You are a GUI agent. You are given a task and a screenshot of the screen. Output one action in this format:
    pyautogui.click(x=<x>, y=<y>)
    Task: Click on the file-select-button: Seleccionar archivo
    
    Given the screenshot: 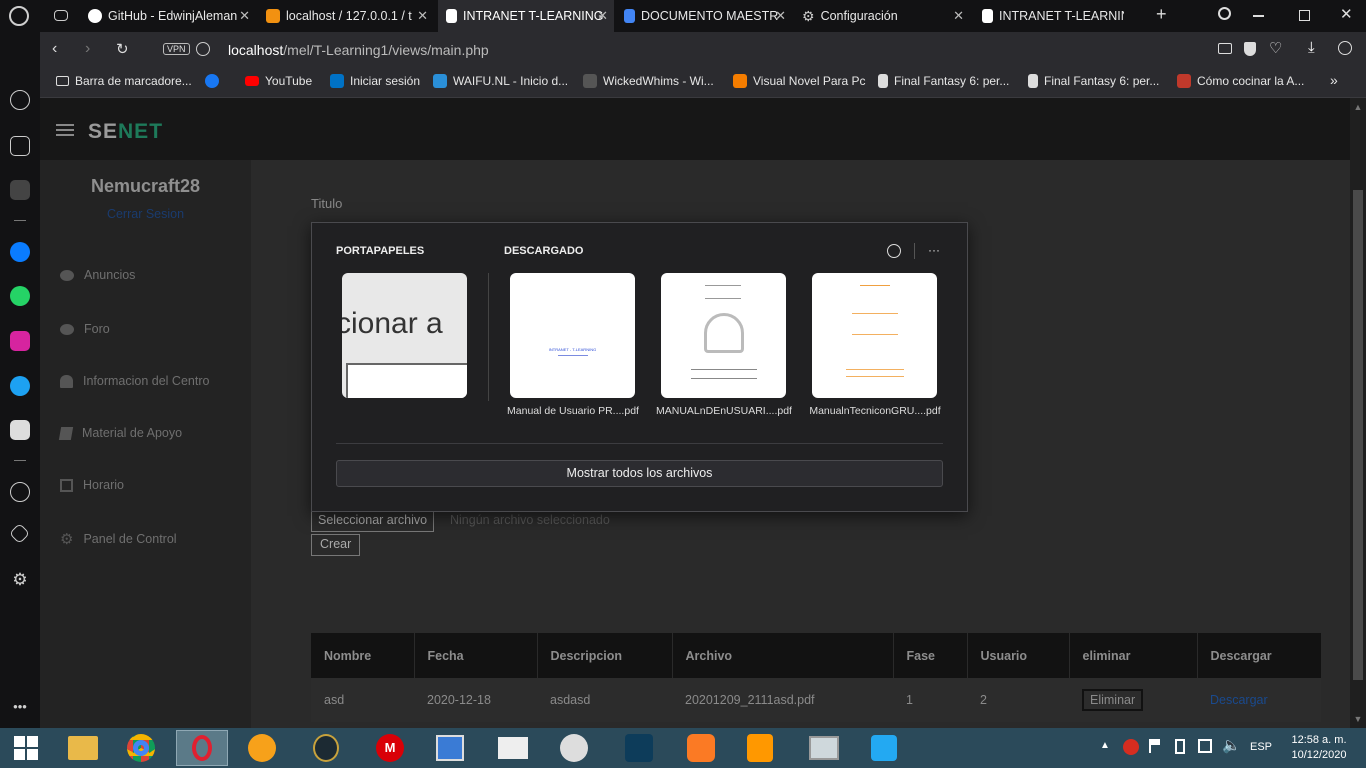 What is the action you would take?
    pyautogui.click(x=373, y=521)
    